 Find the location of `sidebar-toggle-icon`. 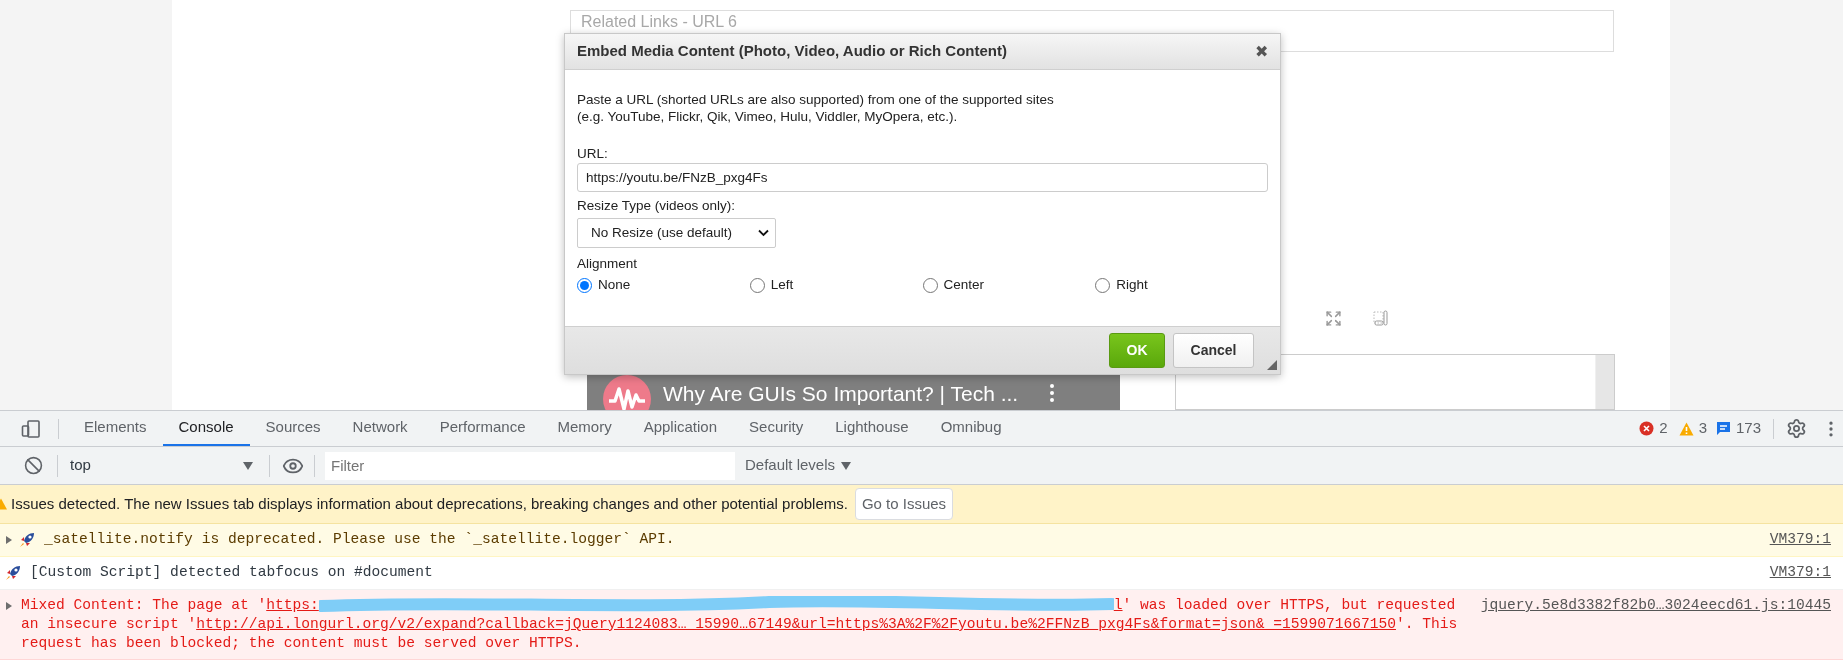

sidebar-toggle-icon is located at coordinates (1380, 318).